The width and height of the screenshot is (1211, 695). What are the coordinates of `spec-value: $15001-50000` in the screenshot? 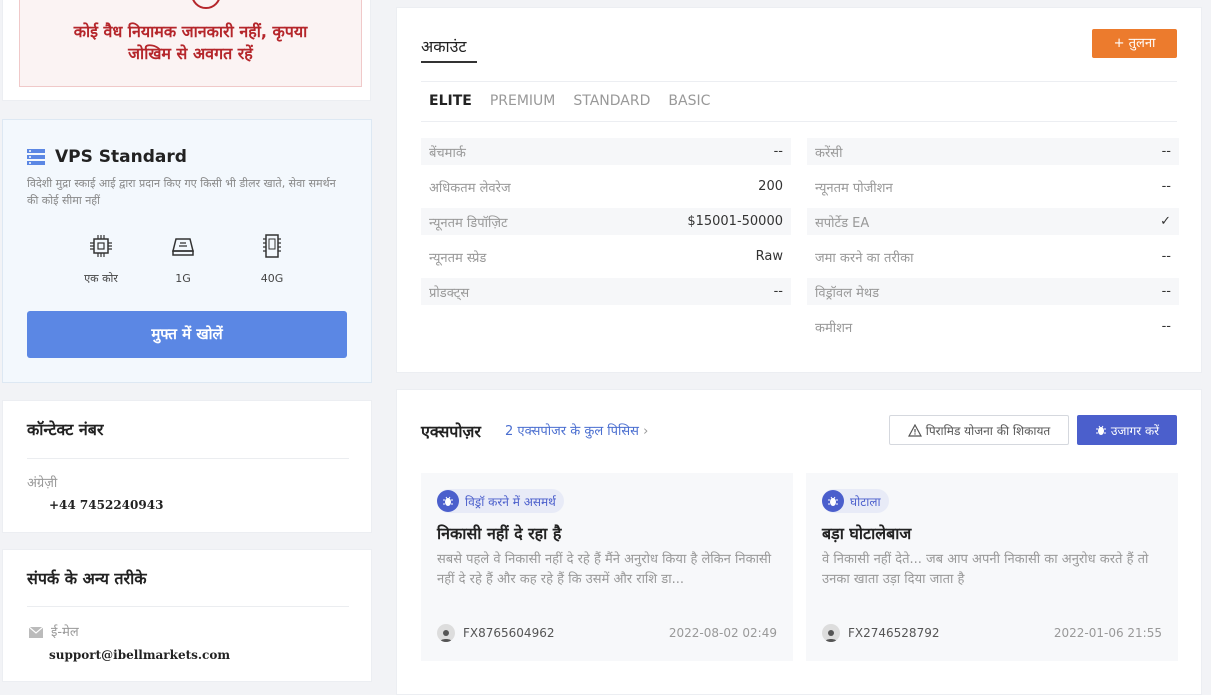 It's located at (735, 221).